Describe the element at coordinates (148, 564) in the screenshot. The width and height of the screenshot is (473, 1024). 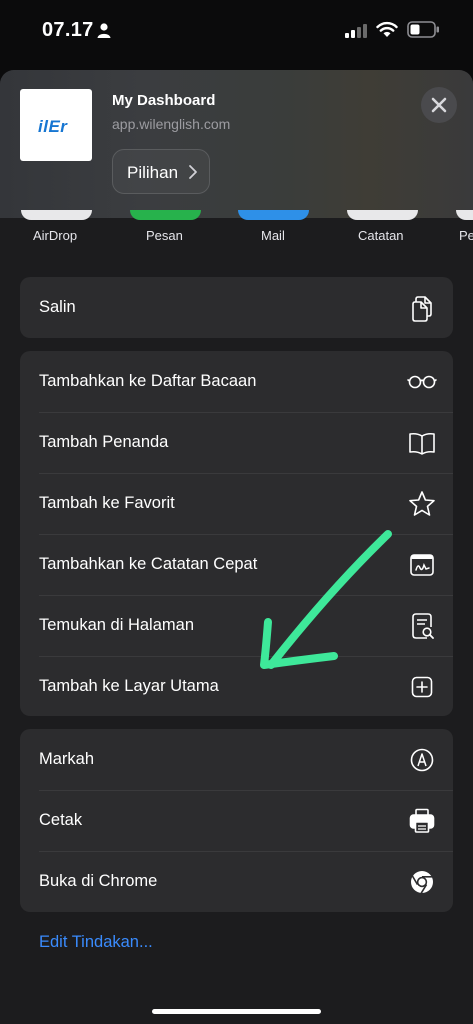
I see `action-label: Tambahkan ke Catatan Cepat` at that location.